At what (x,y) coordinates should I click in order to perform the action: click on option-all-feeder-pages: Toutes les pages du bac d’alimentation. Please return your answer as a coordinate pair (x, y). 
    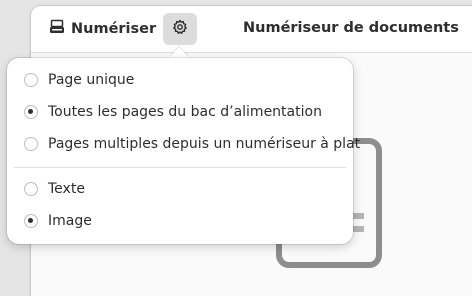
    Looking at the image, I should click on (180, 112).